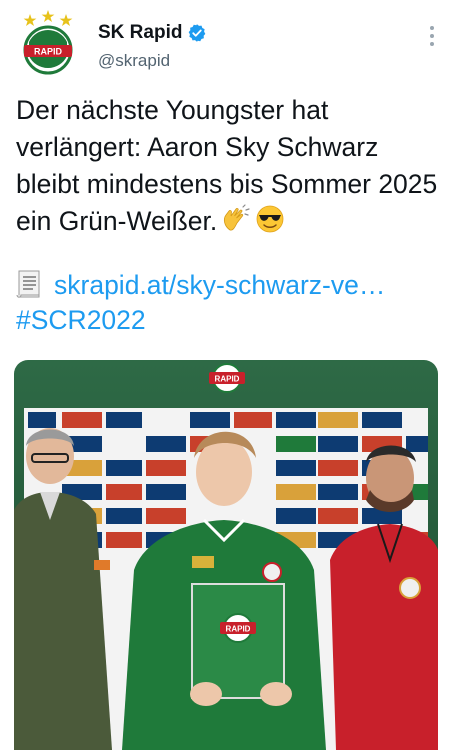  I want to click on memo-scroll-icon, so click(28, 284).